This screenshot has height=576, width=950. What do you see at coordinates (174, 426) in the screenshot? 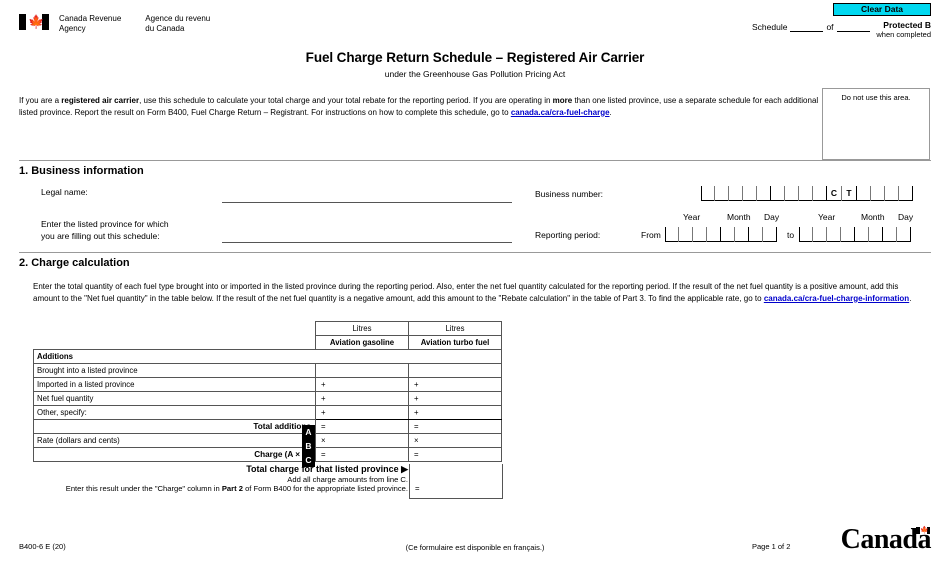
I see `total-additions-label: Total additions` at bounding box center [174, 426].